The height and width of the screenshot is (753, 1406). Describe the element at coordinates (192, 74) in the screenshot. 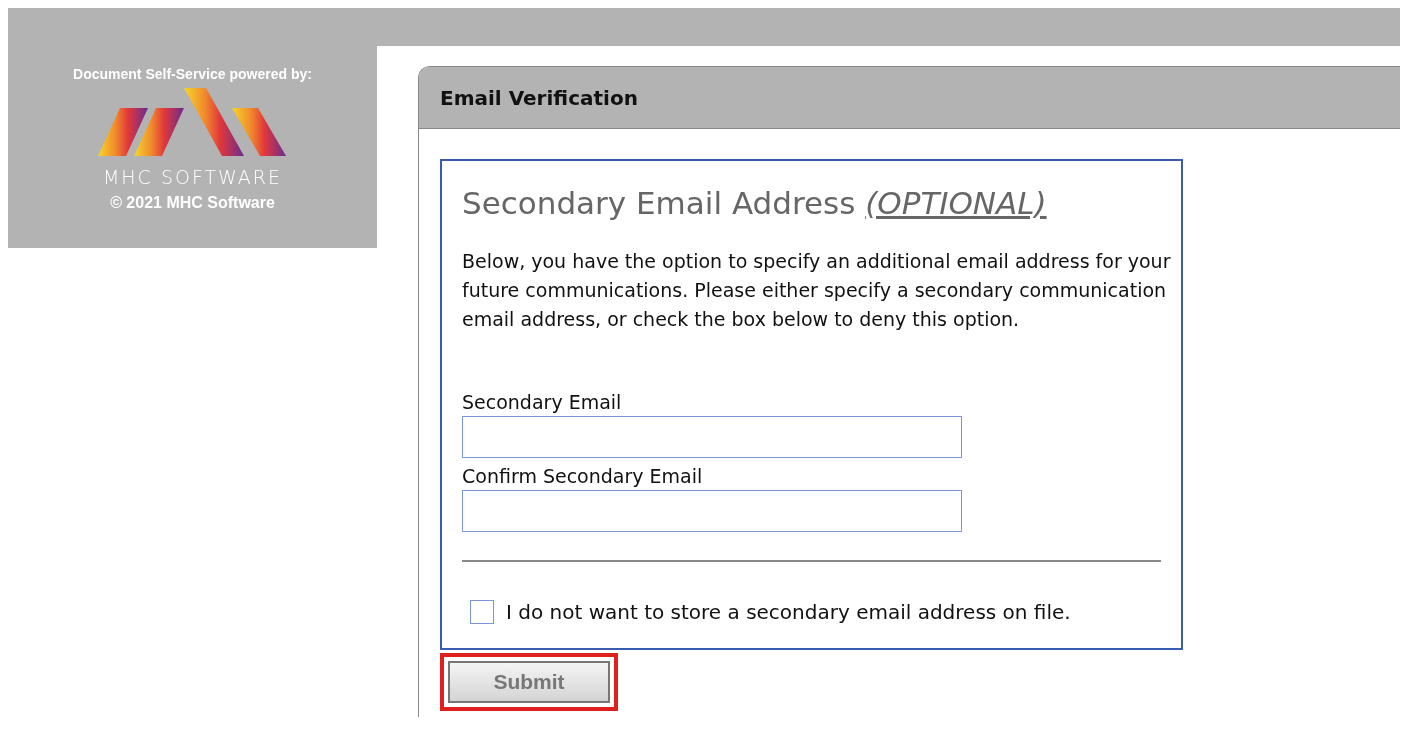

I see `powered-by-text: Document Self-Service powered by:` at that location.